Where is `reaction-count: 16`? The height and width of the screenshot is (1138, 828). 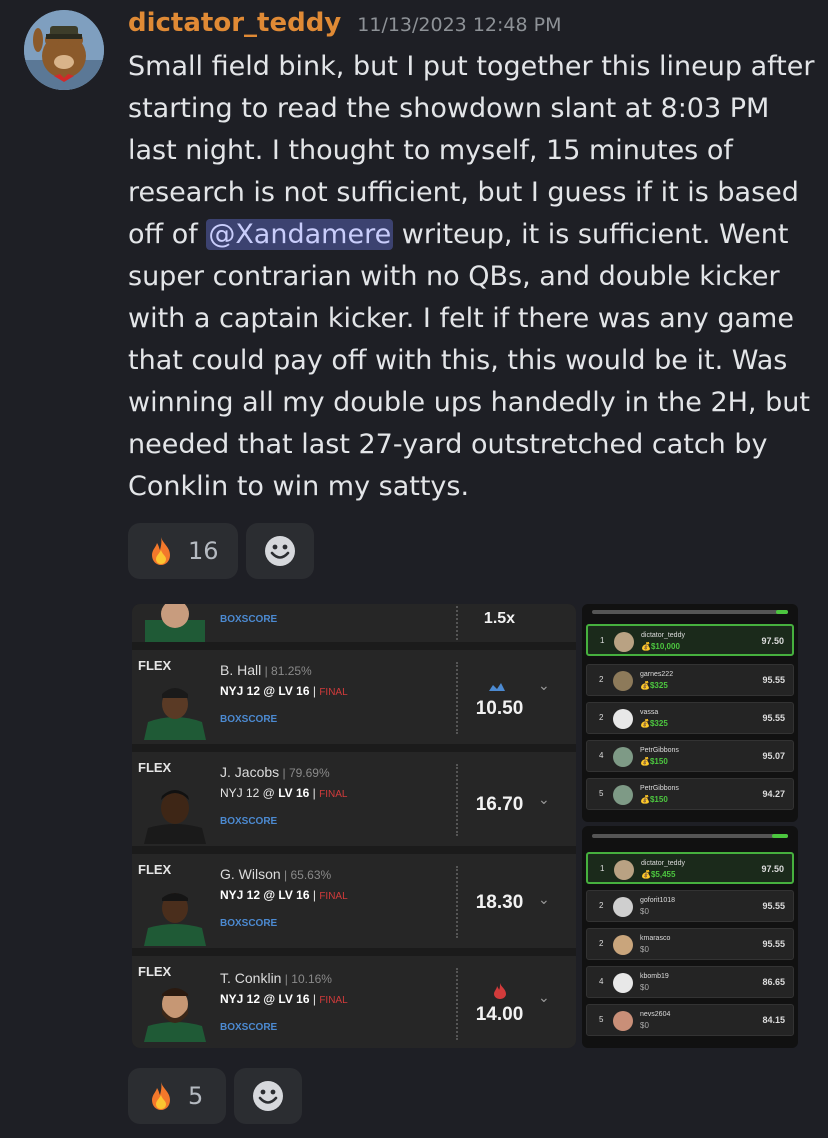
reaction-count: 16 is located at coordinates (203, 551).